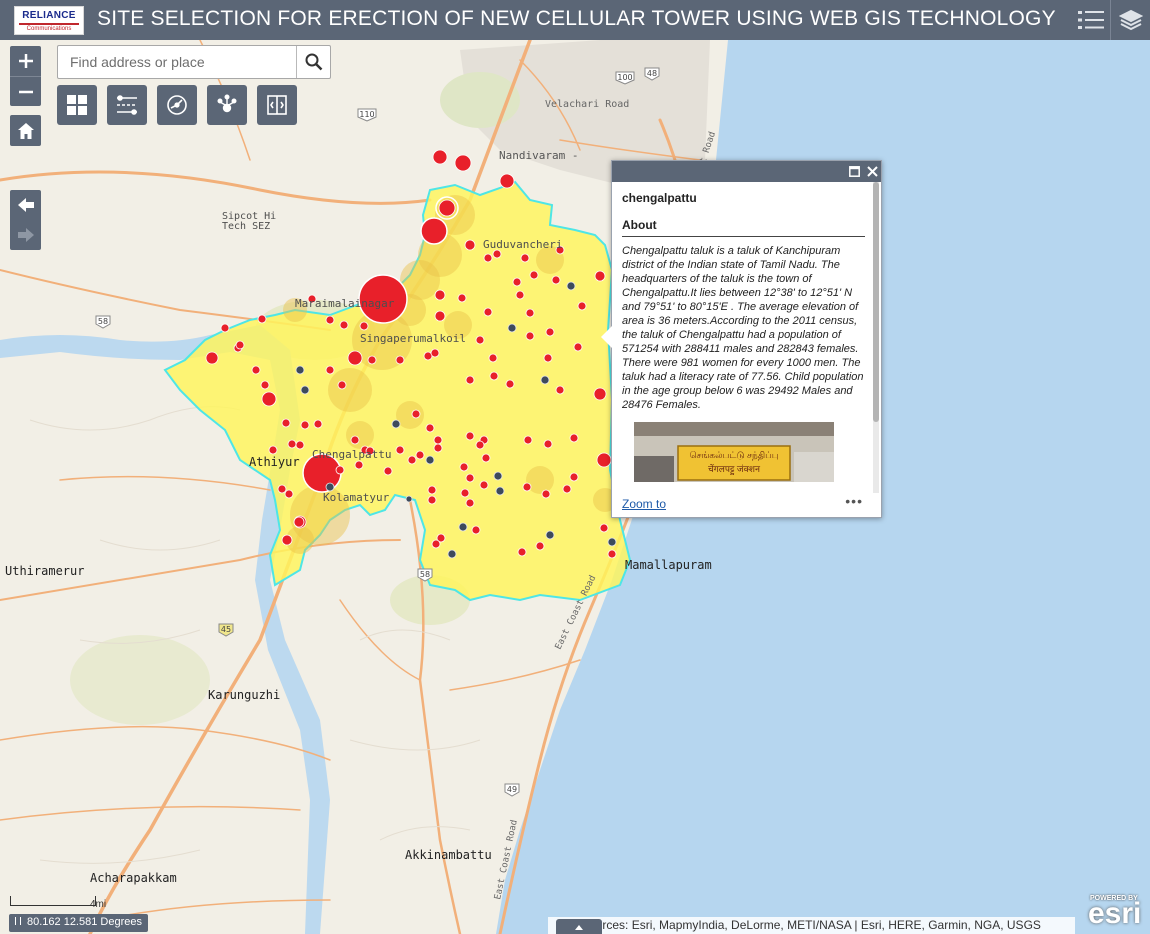 The width and height of the screenshot is (1150, 934). I want to click on list-icon, so click(1091, 20).